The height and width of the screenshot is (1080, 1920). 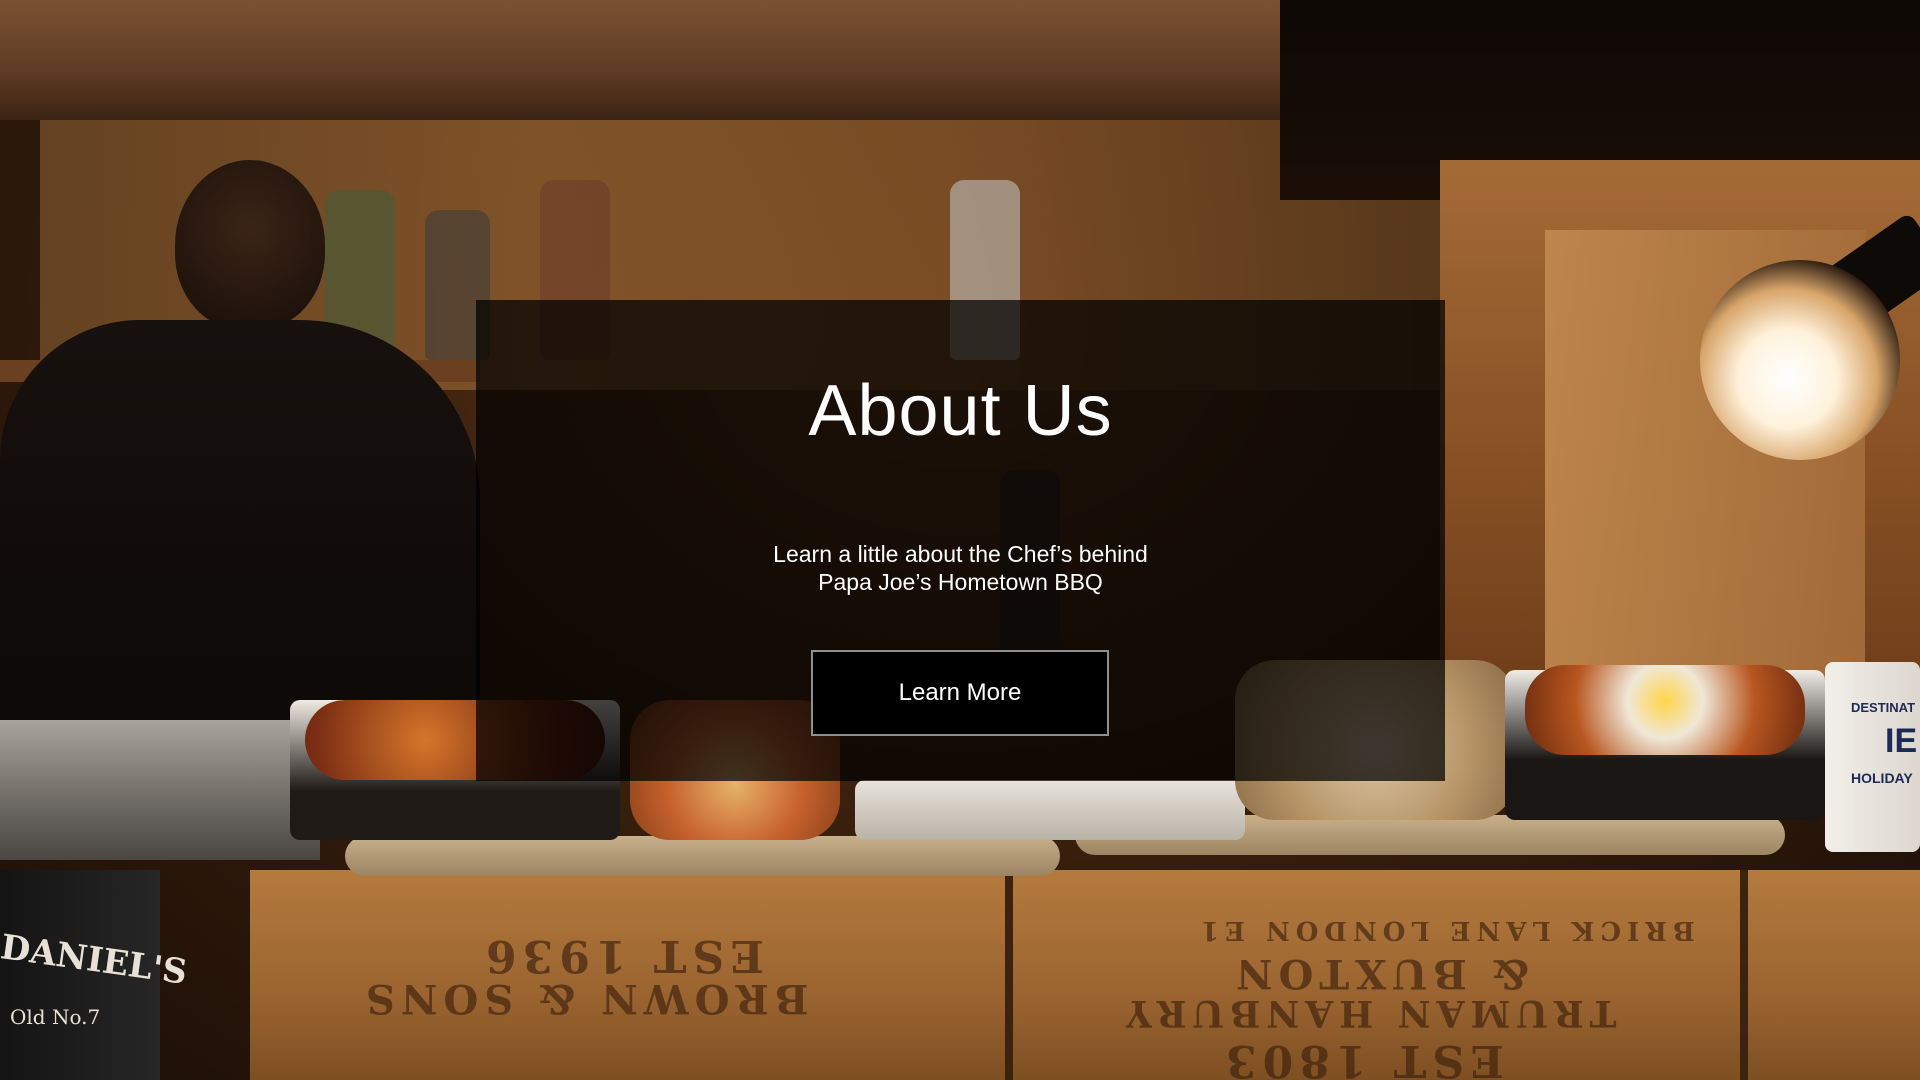 I want to click on learn-more-button: Learn More, so click(x=960, y=693).